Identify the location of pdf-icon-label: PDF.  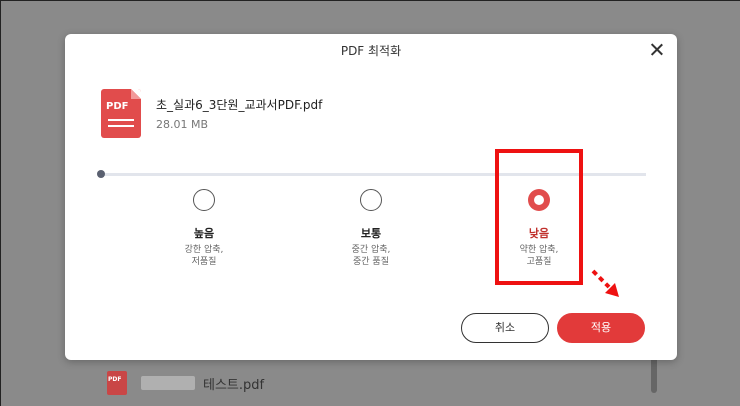
(117, 106).